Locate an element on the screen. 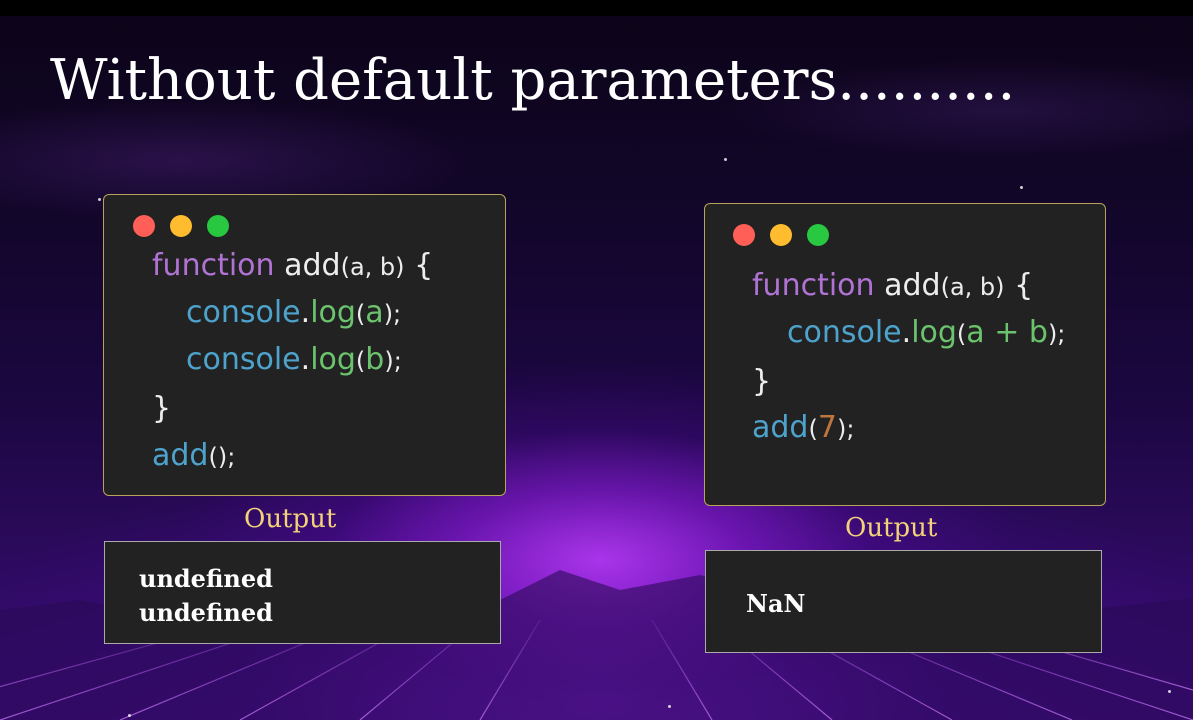 Image resolution: width=1193 pixels, height=720 pixels. code-argument: a is located at coordinates (374, 312).